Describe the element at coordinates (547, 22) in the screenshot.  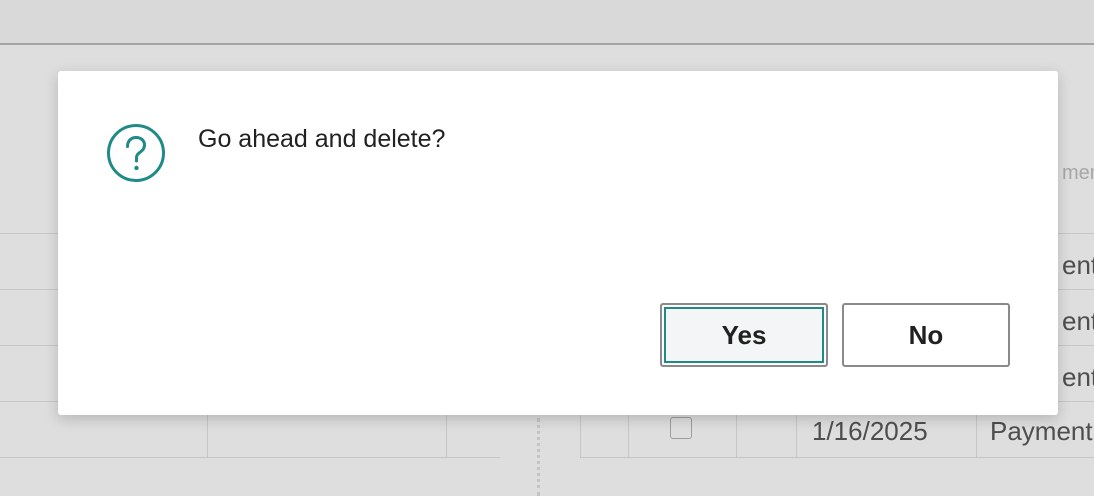
I see `top-bar` at that location.